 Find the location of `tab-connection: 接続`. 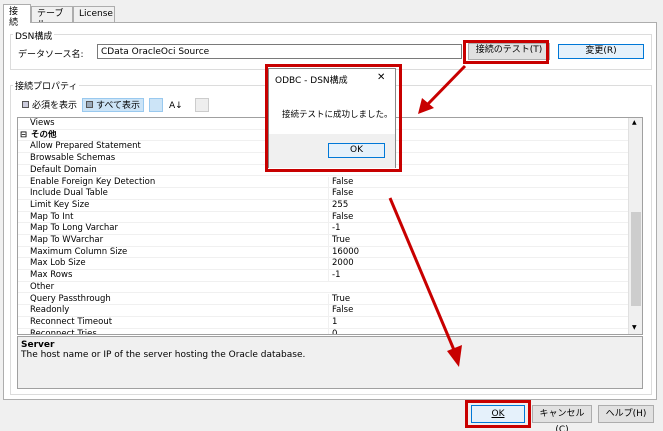

tab-connection: 接続 is located at coordinates (17, 16).